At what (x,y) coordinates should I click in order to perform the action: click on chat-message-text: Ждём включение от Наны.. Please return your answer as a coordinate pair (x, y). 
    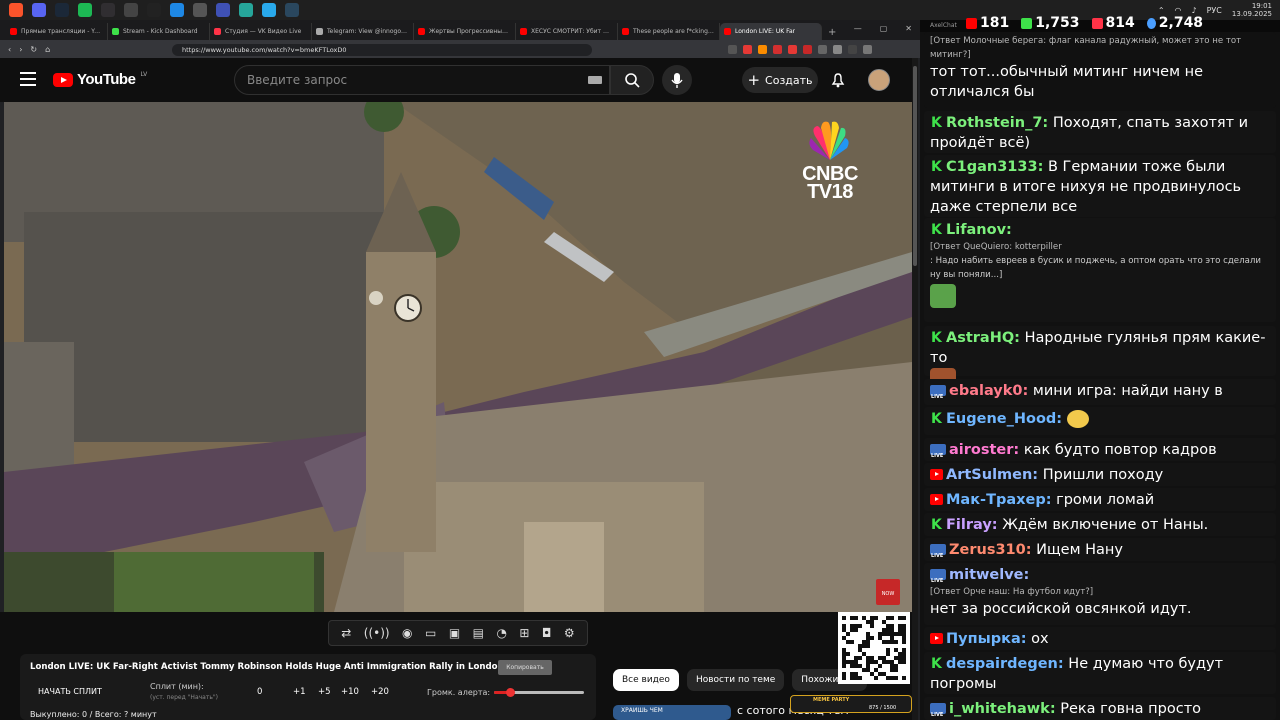
    Looking at the image, I should click on (1105, 525).